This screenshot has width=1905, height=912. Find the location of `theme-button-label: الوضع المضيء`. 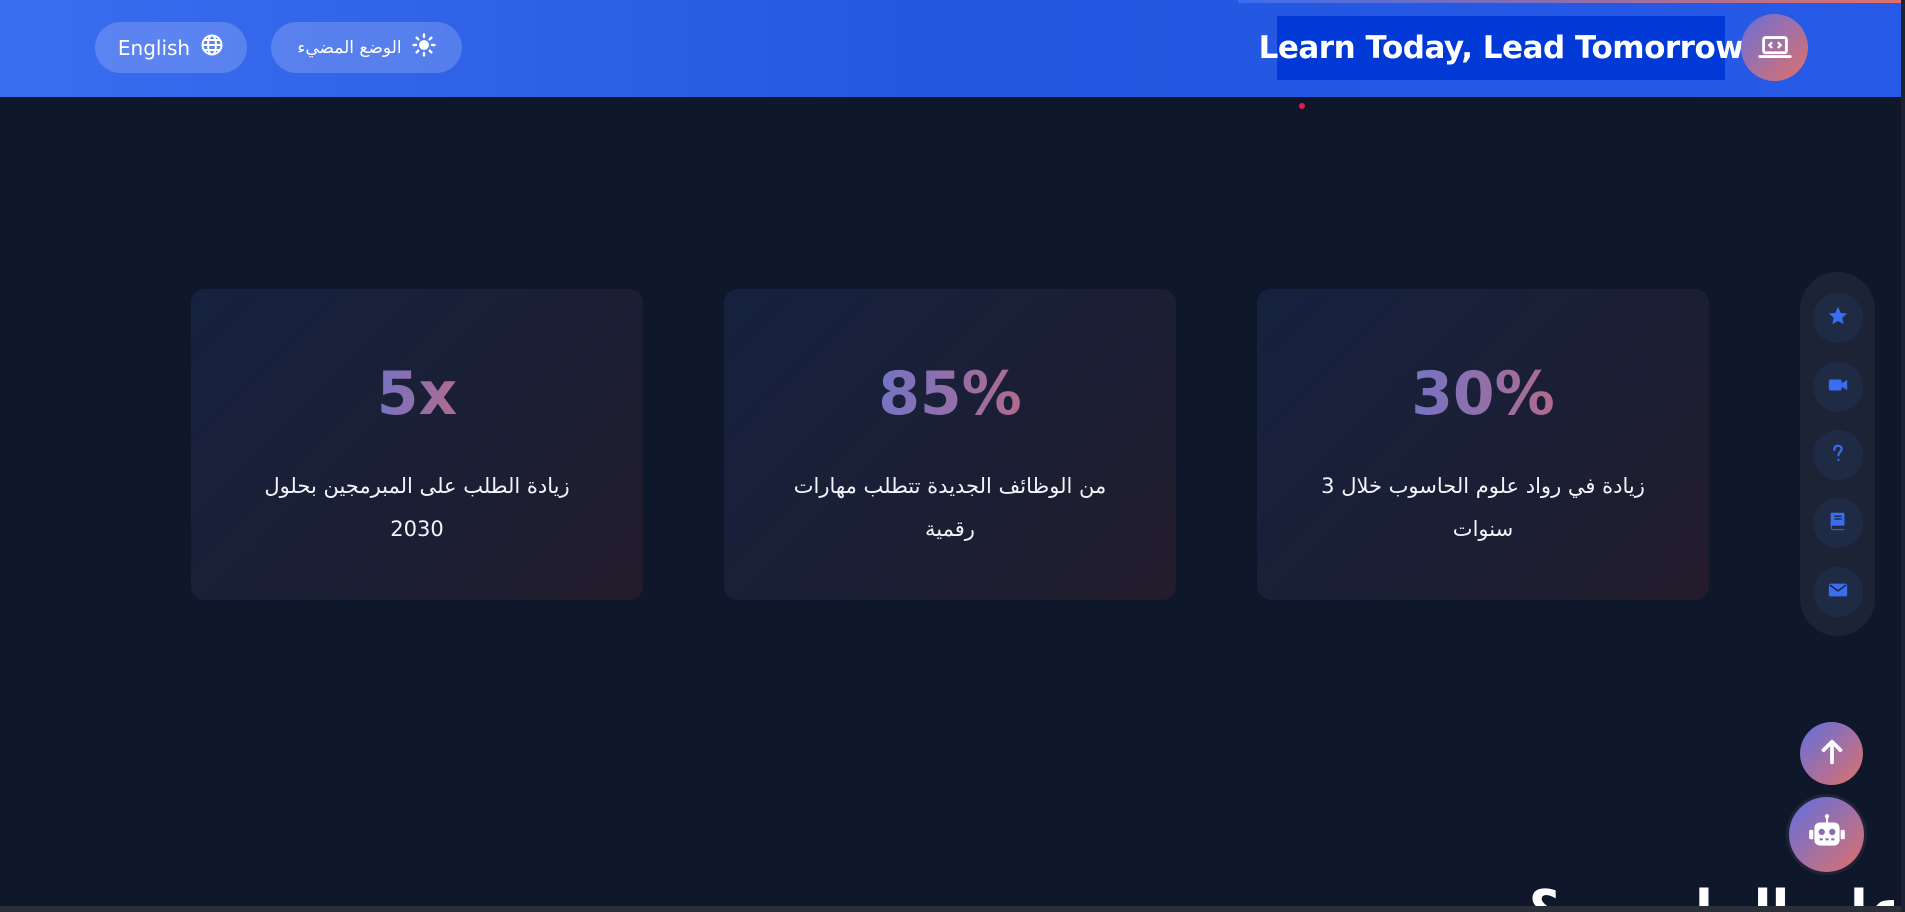

theme-button-label: الوضع المضيء is located at coordinates (349, 47).